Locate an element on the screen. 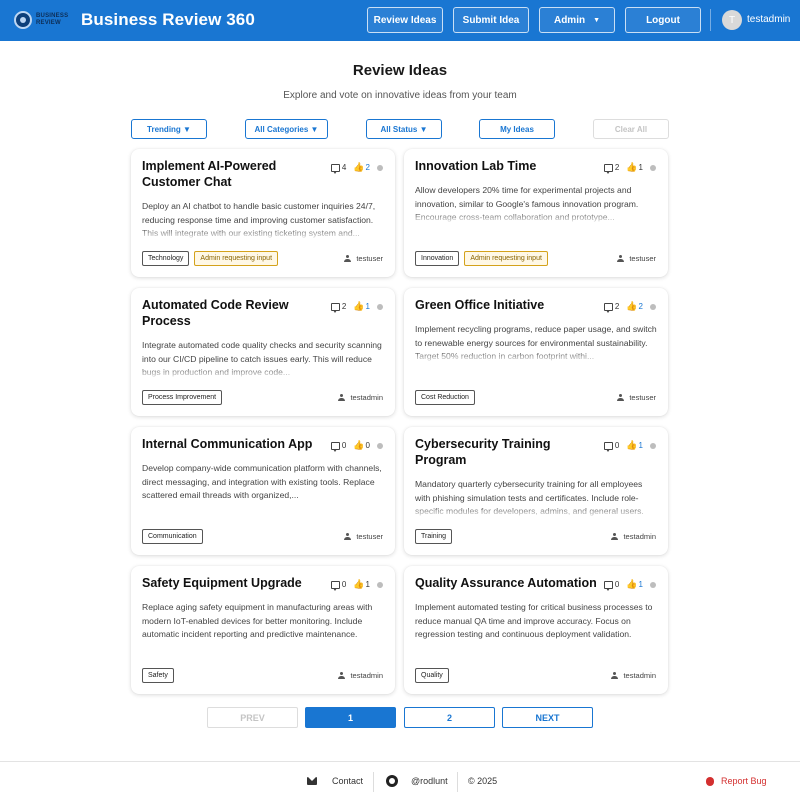  idea-title: Green Office Initiative is located at coordinates (480, 305).